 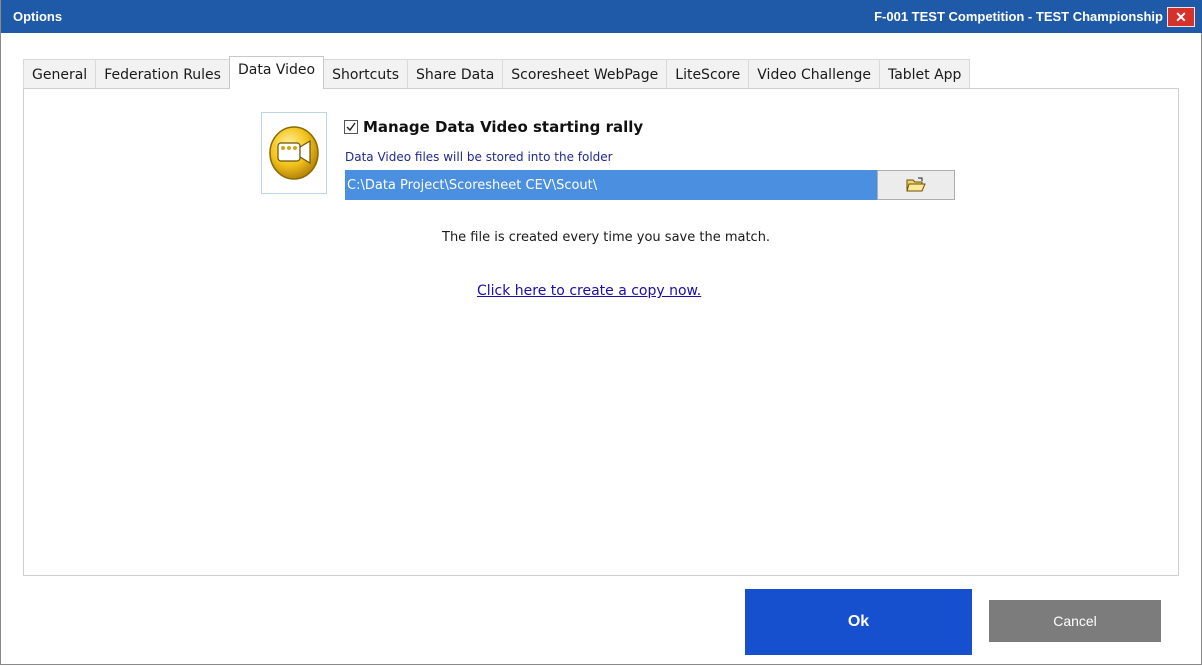 I want to click on manage-data-video-checkbox, so click(x=351, y=127).